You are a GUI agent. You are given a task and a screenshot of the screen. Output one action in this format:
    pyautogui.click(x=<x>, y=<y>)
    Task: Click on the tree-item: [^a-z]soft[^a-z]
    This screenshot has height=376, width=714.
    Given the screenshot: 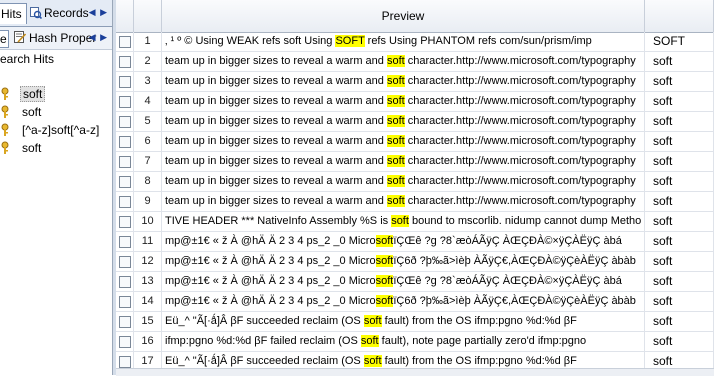 What is the action you would take?
    pyautogui.click(x=50, y=130)
    